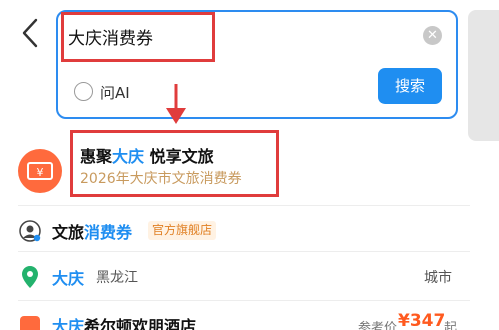 This screenshot has height=330, width=499. What do you see at coordinates (96, 156) in the screenshot?
I see `result-title-pre: 惠聚` at bounding box center [96, 156].